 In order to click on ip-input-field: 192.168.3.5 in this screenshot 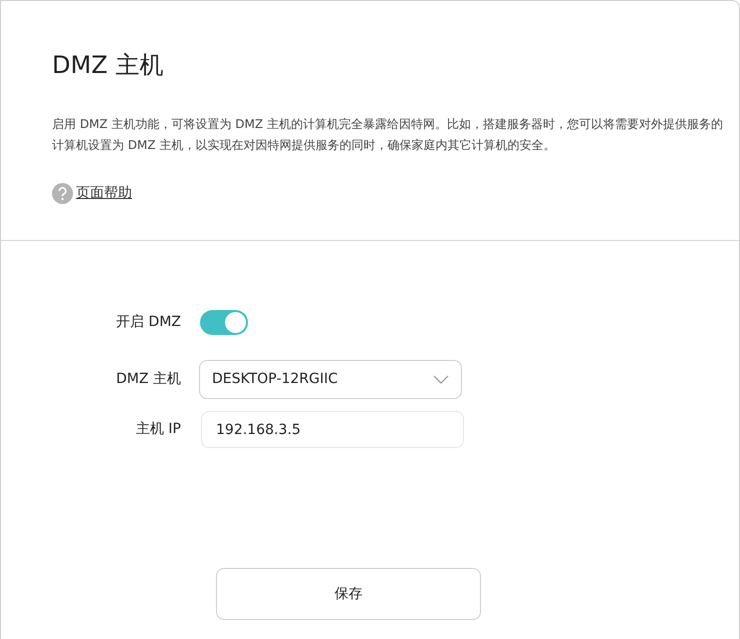, I will do `click(332, 429)`.